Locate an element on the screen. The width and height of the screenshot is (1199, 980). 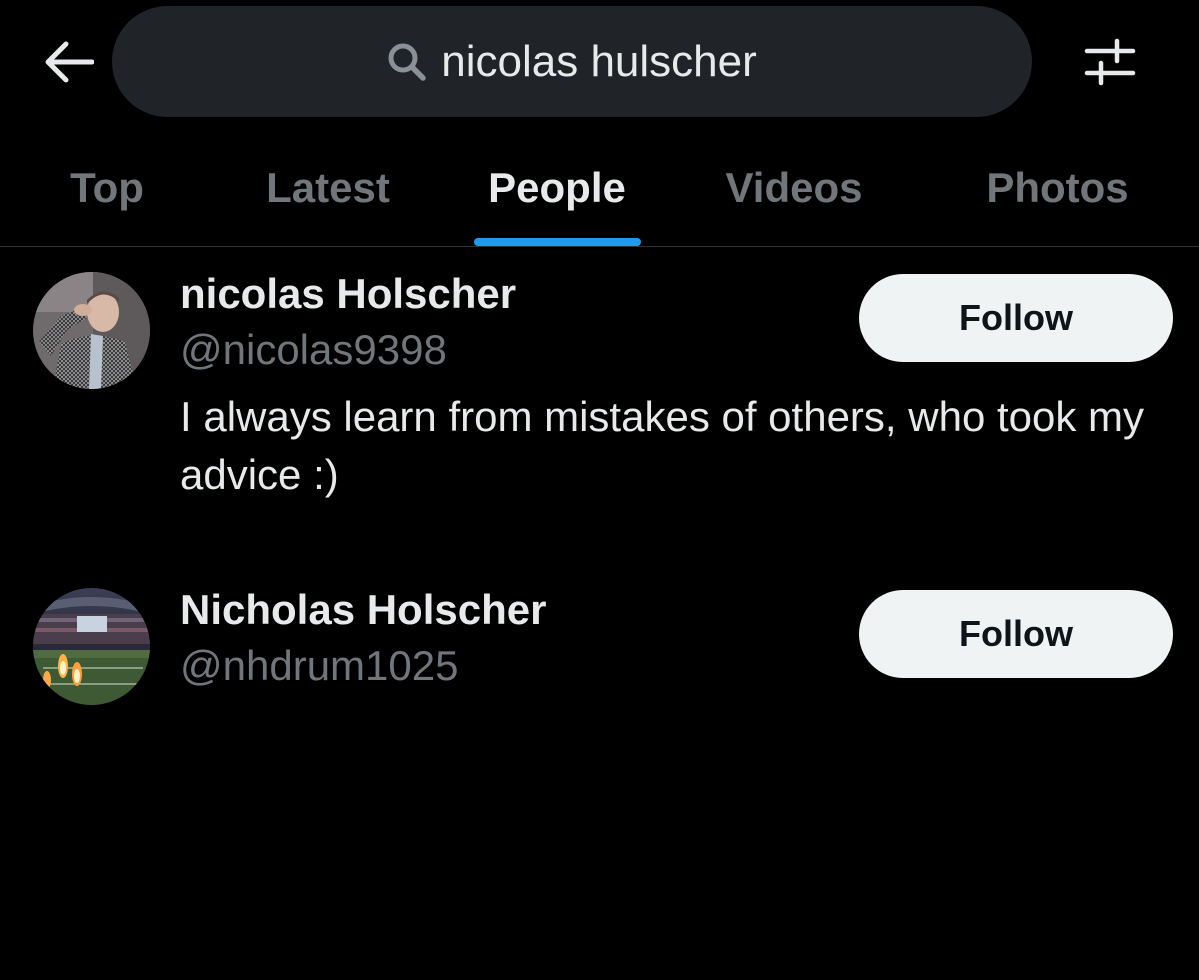
sliders-icon is located at coordinates (1110, 62).